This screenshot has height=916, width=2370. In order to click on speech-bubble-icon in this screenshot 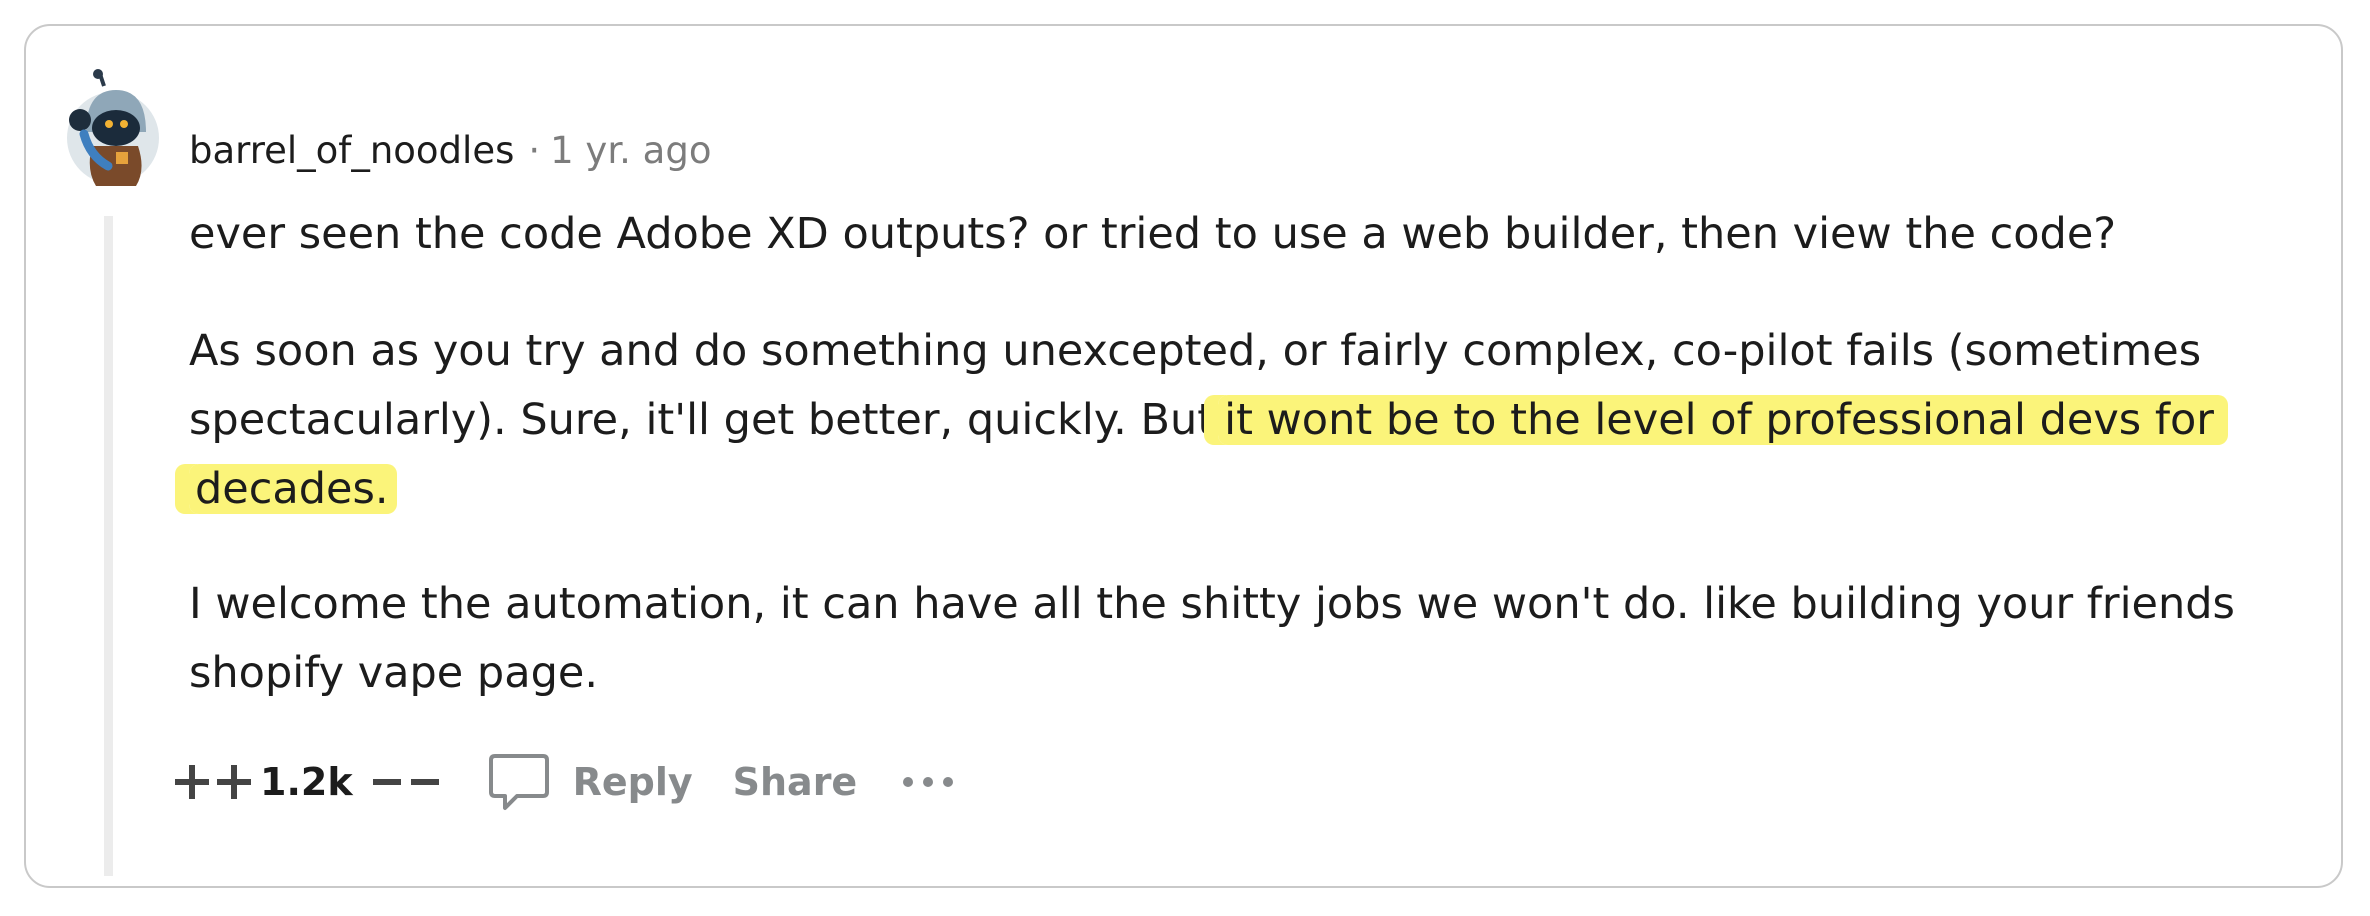, I will do `click(518, 782)`.